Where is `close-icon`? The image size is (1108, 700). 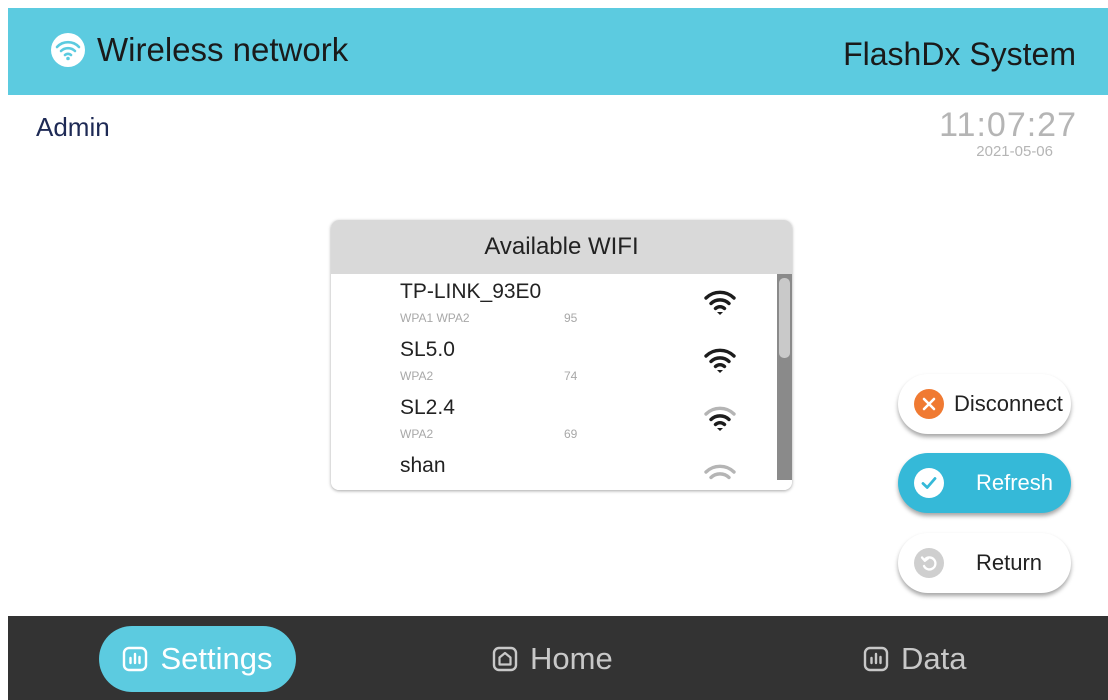 close-icon is located at coordinates (929, 404).